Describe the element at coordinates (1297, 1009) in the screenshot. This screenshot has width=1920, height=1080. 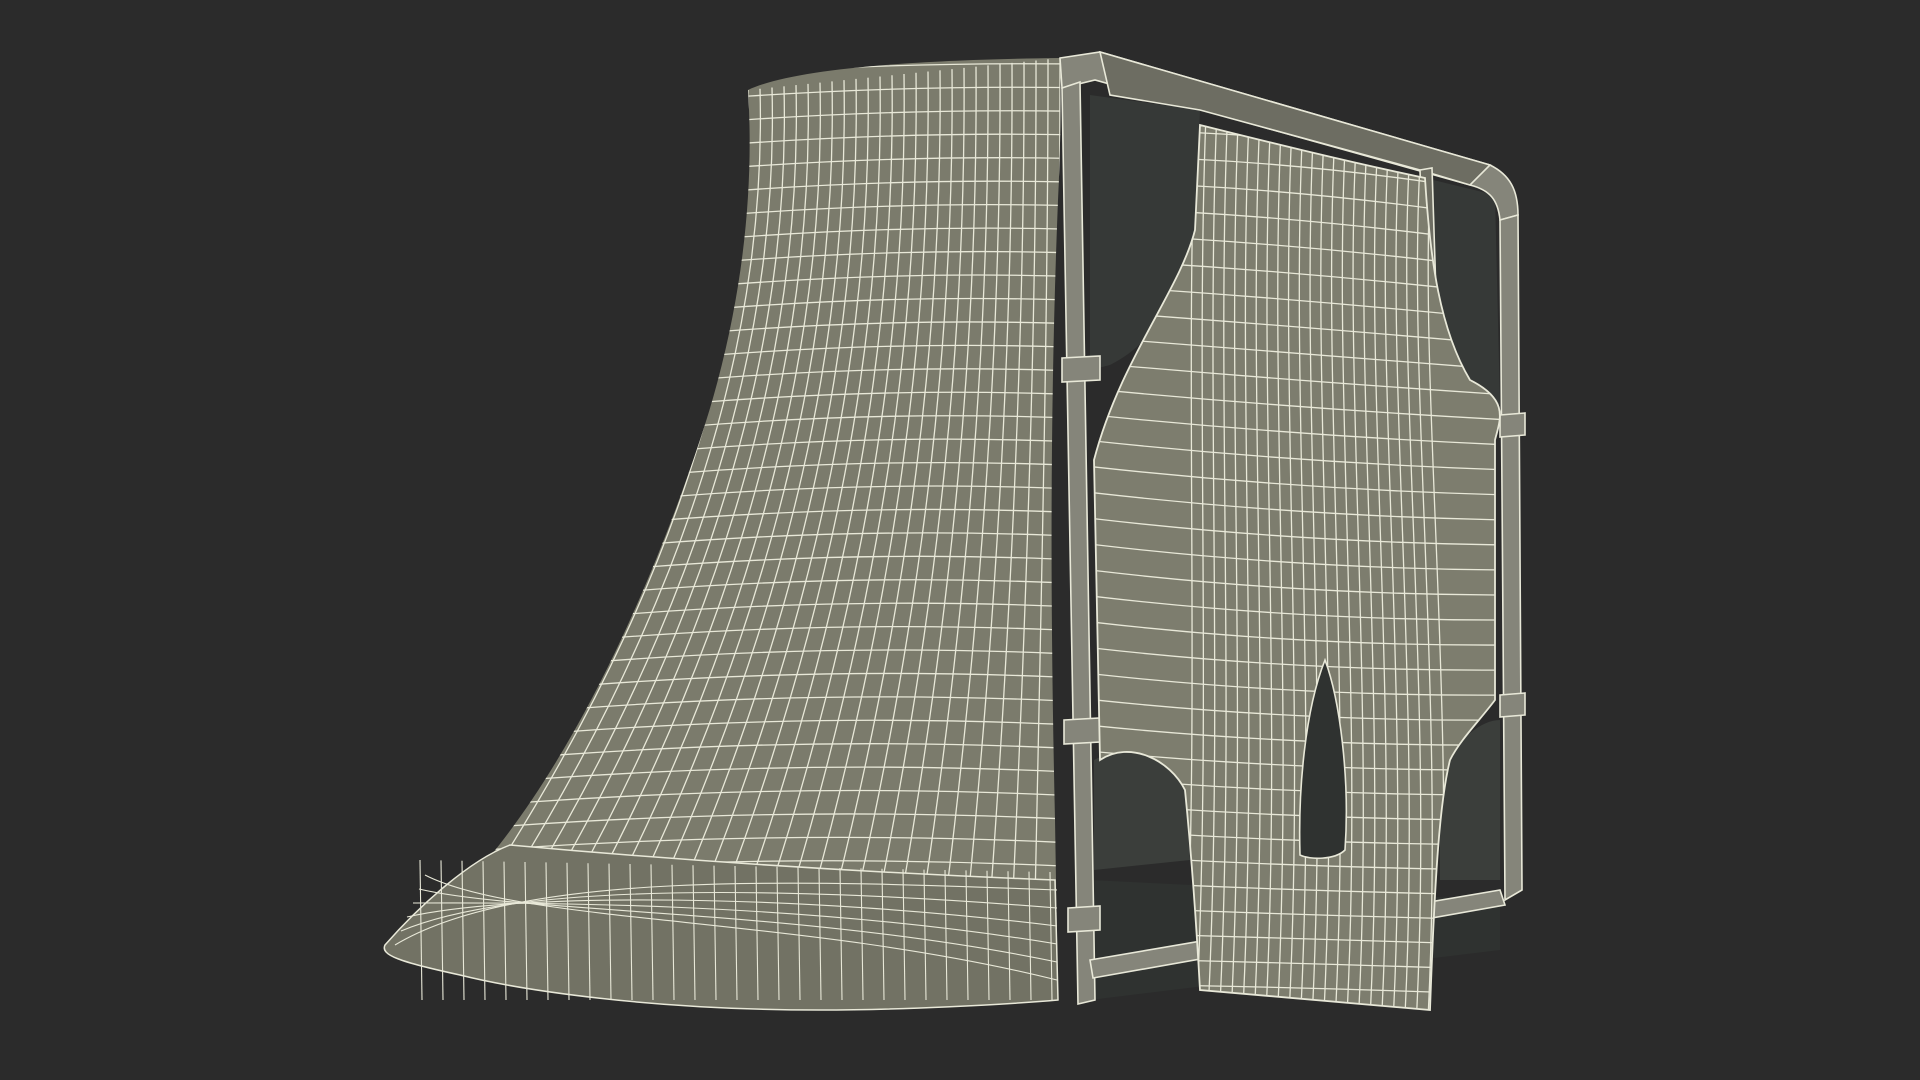
I see `cloth-wire-horizontal` at that location.